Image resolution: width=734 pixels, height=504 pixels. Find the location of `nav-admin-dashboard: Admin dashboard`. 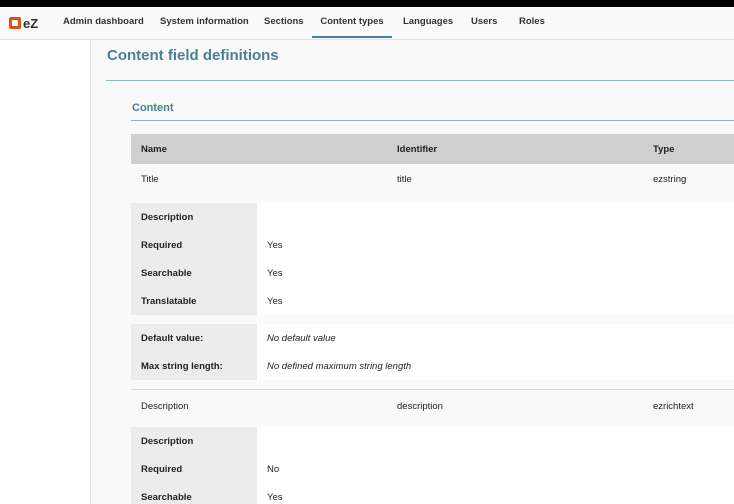

nav-admin-dashboard: Admin dashboard is located at coordinates (103, 22).